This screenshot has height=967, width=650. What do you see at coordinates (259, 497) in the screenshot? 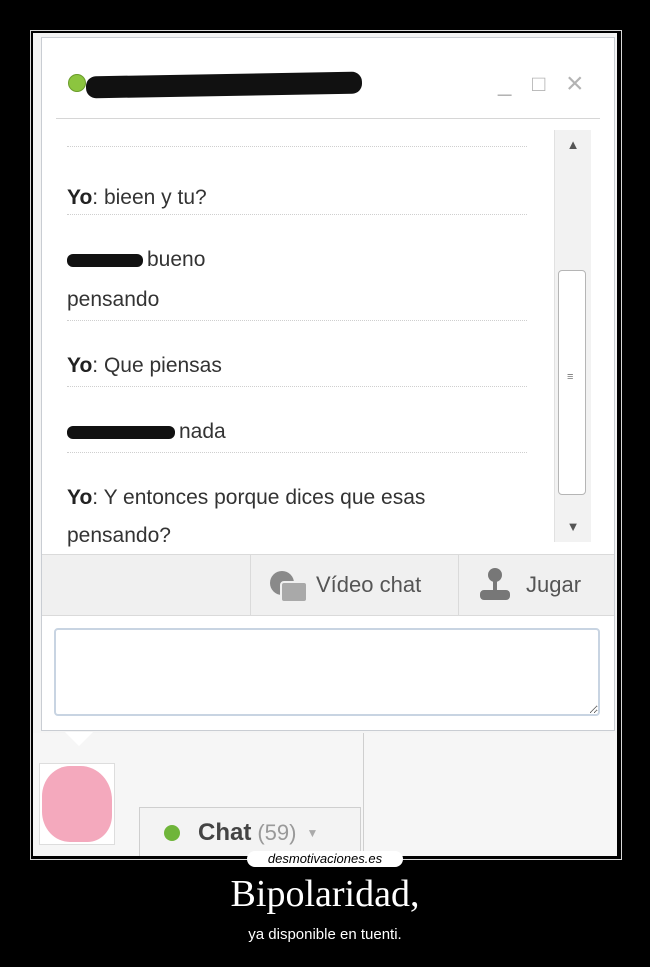
I see `message-text: : Y entonces porque dices que esas` at bounding box center [259, 497].